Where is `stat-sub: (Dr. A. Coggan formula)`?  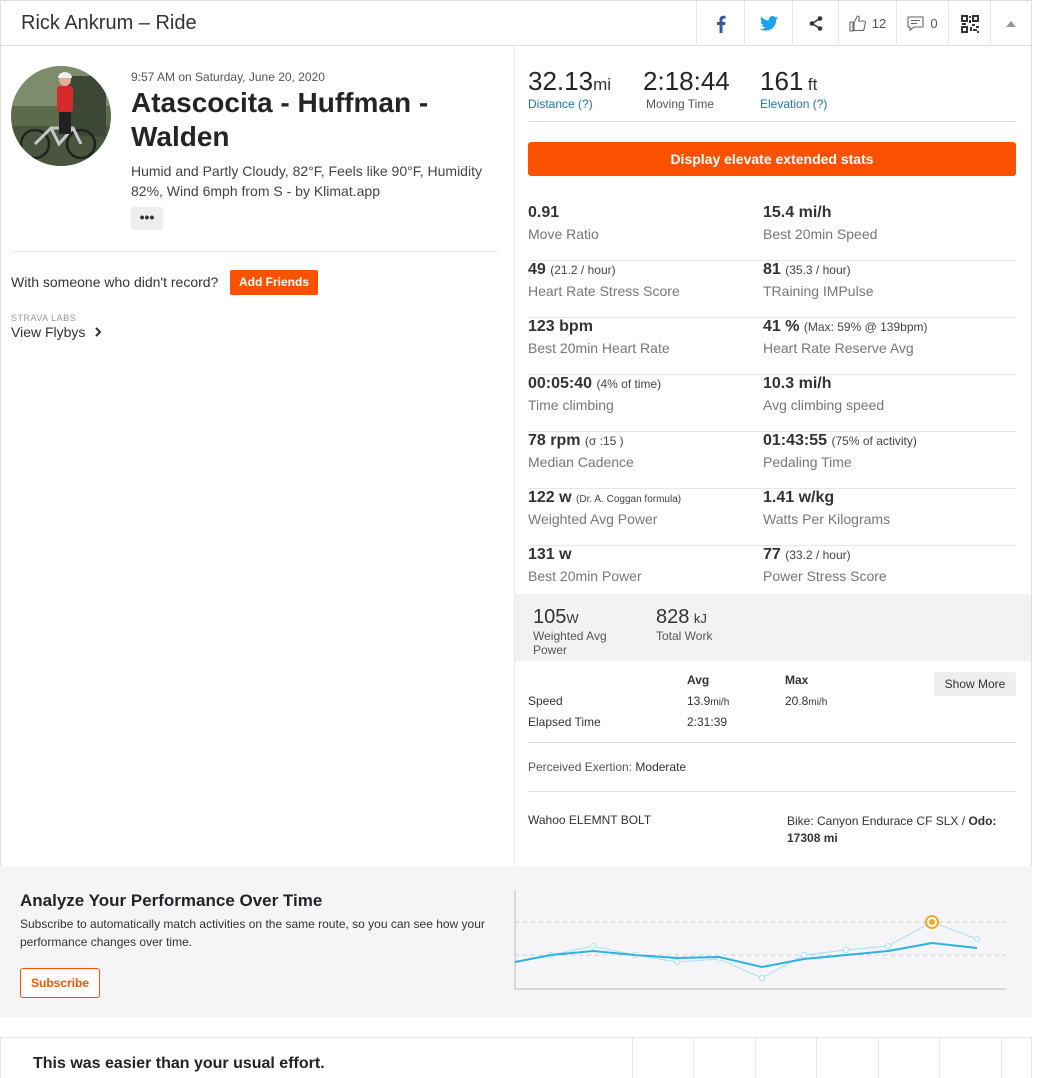 stat-sub: (Dr. A. Coggan formula) is located at coordinates (629, 499).